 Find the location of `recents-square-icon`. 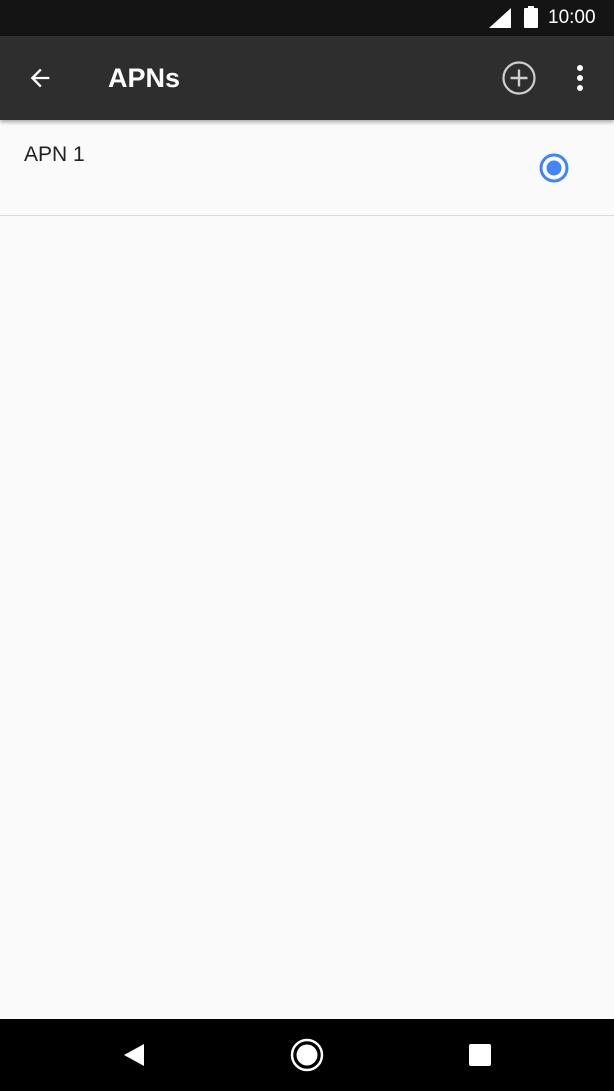

recents-square-icon is located at coordinates (480, 1055).